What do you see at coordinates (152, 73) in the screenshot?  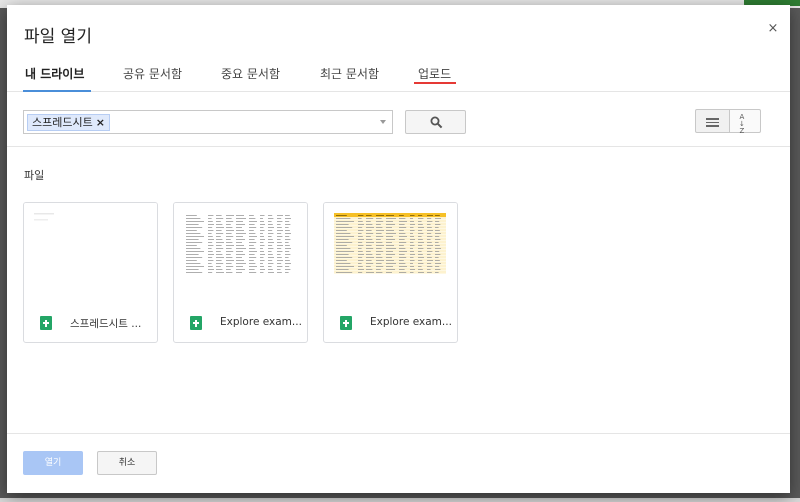 I see `tab-shared-with-me: 공유 문서함` at bounding box center [152, 73].